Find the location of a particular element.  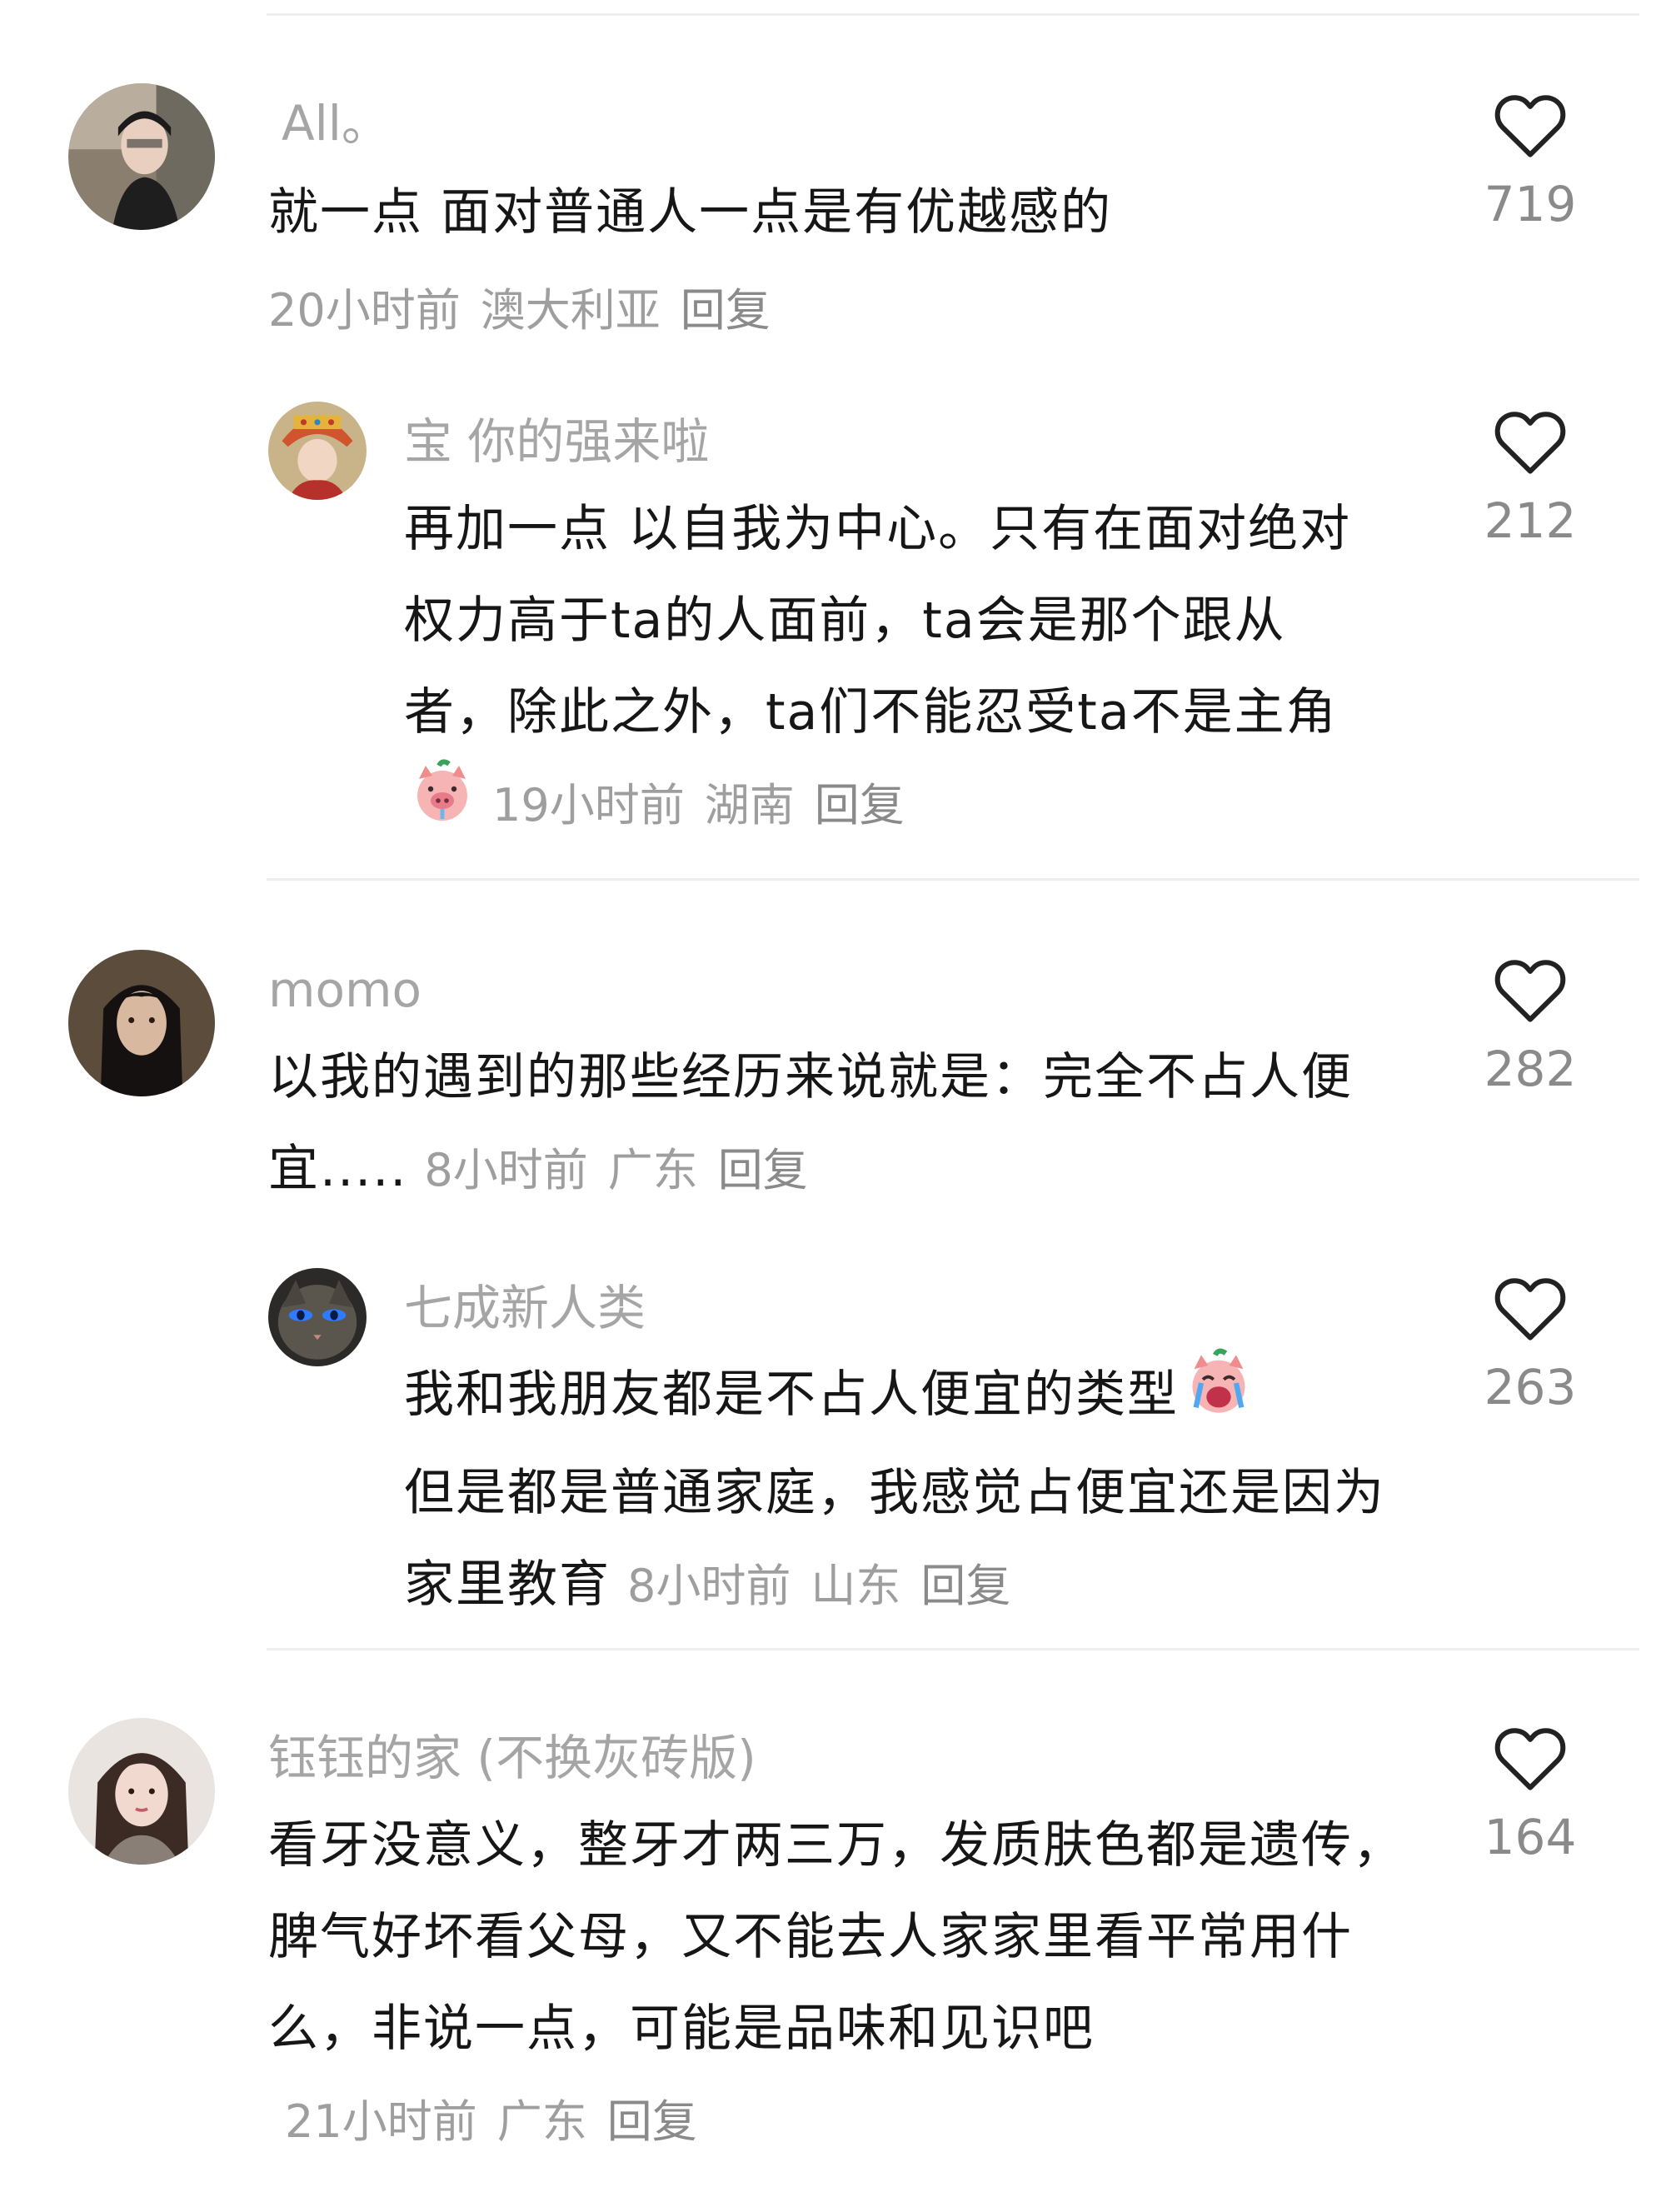

comment-text: 以我的遇到的那些经历来说就是：完全不占人便宜..... 8小时前 广东 回复 is located at coordinates (843, 1123).